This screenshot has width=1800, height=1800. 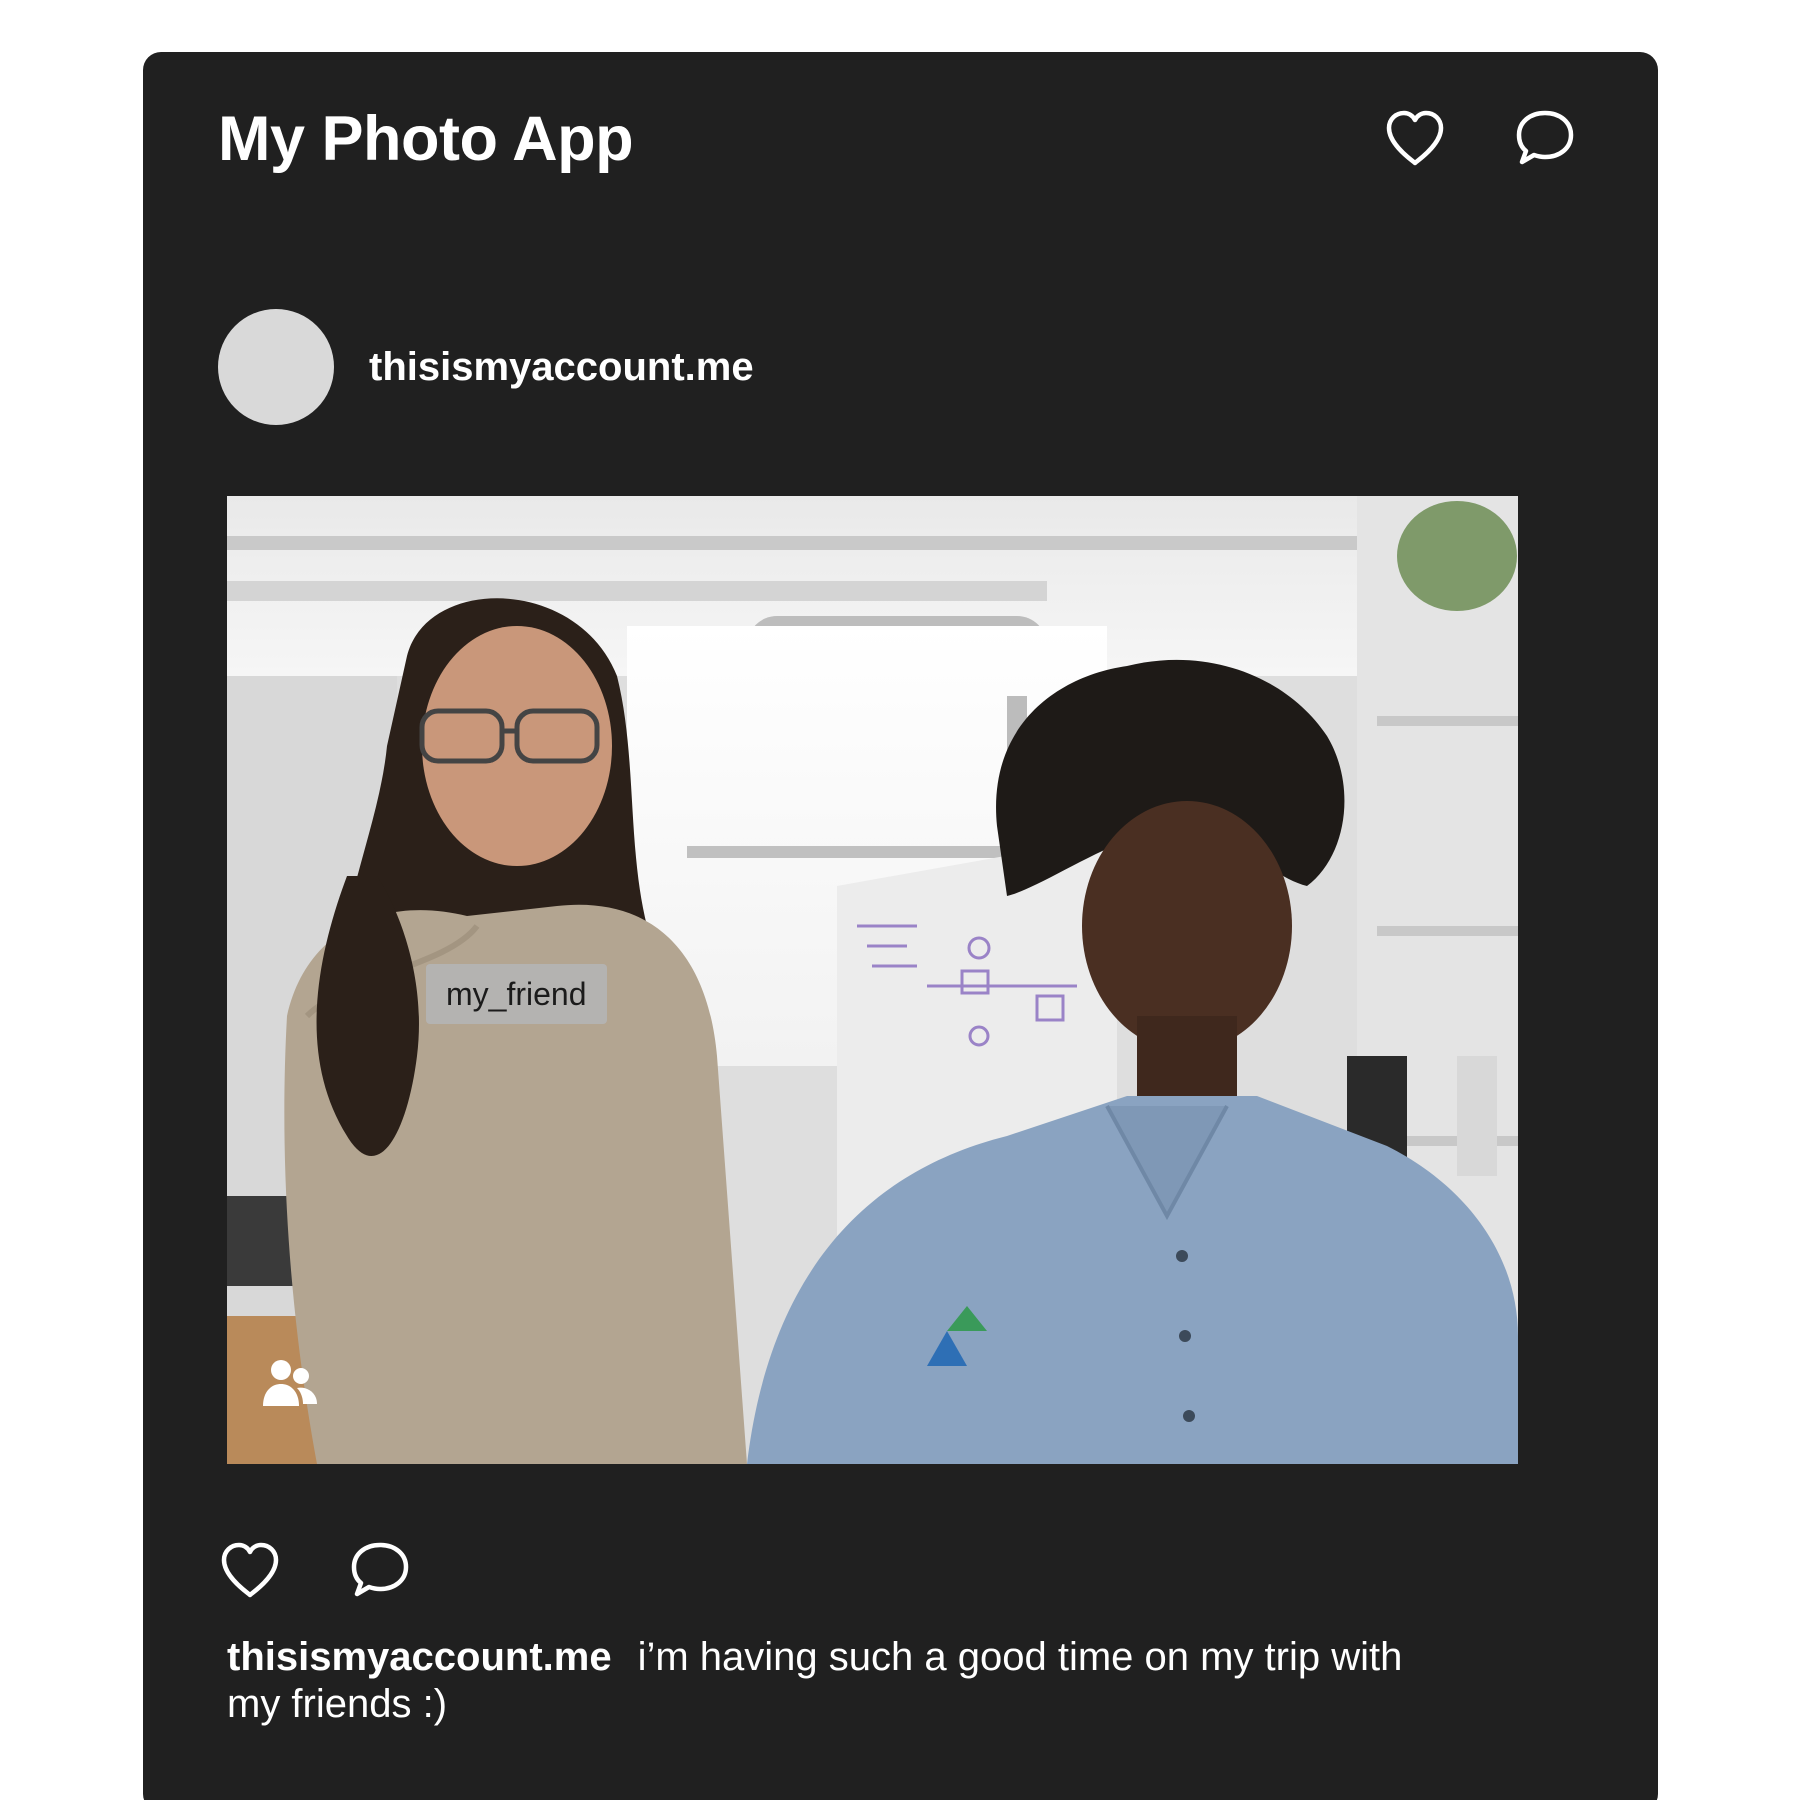 What do you see at coordinates (250, 1571) in the screenshot?
I see `like-heart-icon` at bounding box center [250, 1571].